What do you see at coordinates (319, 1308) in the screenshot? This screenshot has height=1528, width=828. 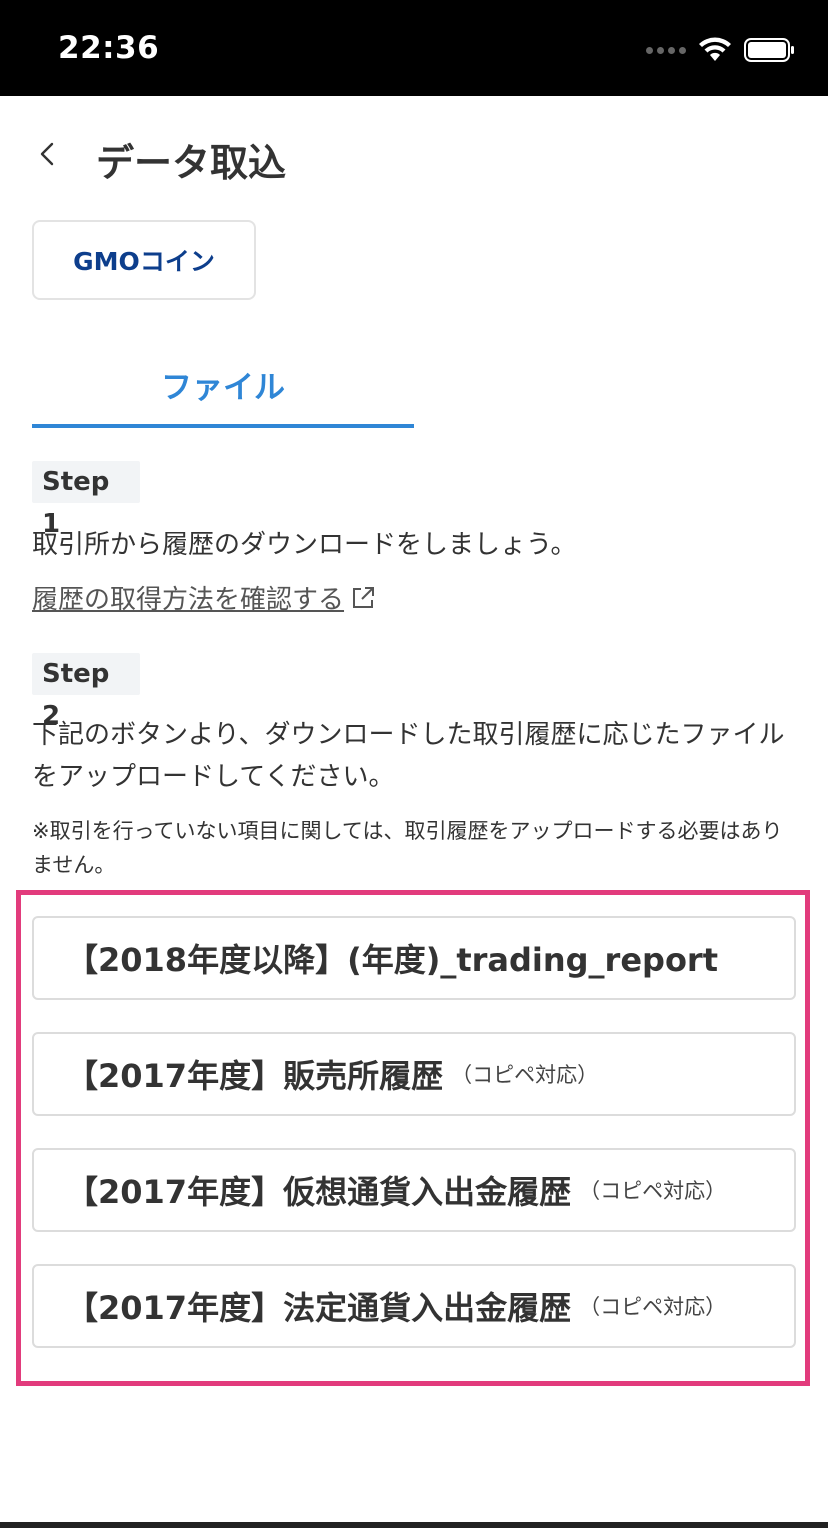 I see `upload-button-label: 【2017年度】法定通貨入出金履歴` at bounding box center [319, 1308].